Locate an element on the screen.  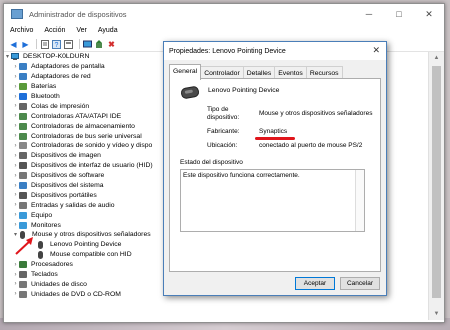
prop-value-type: Mouse y otros dispositivos señaladores is located at coordinates (316, 113).